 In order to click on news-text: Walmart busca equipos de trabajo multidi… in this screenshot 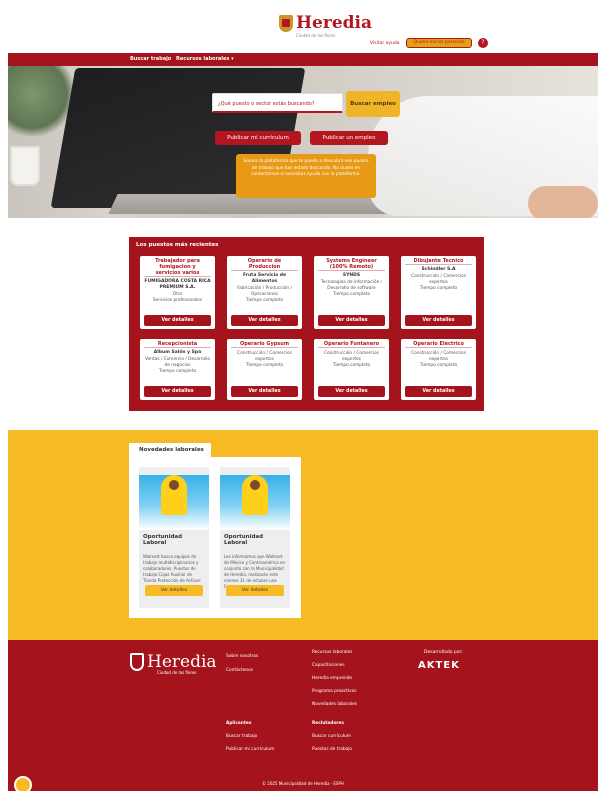, I will do `click(172, 569)`.